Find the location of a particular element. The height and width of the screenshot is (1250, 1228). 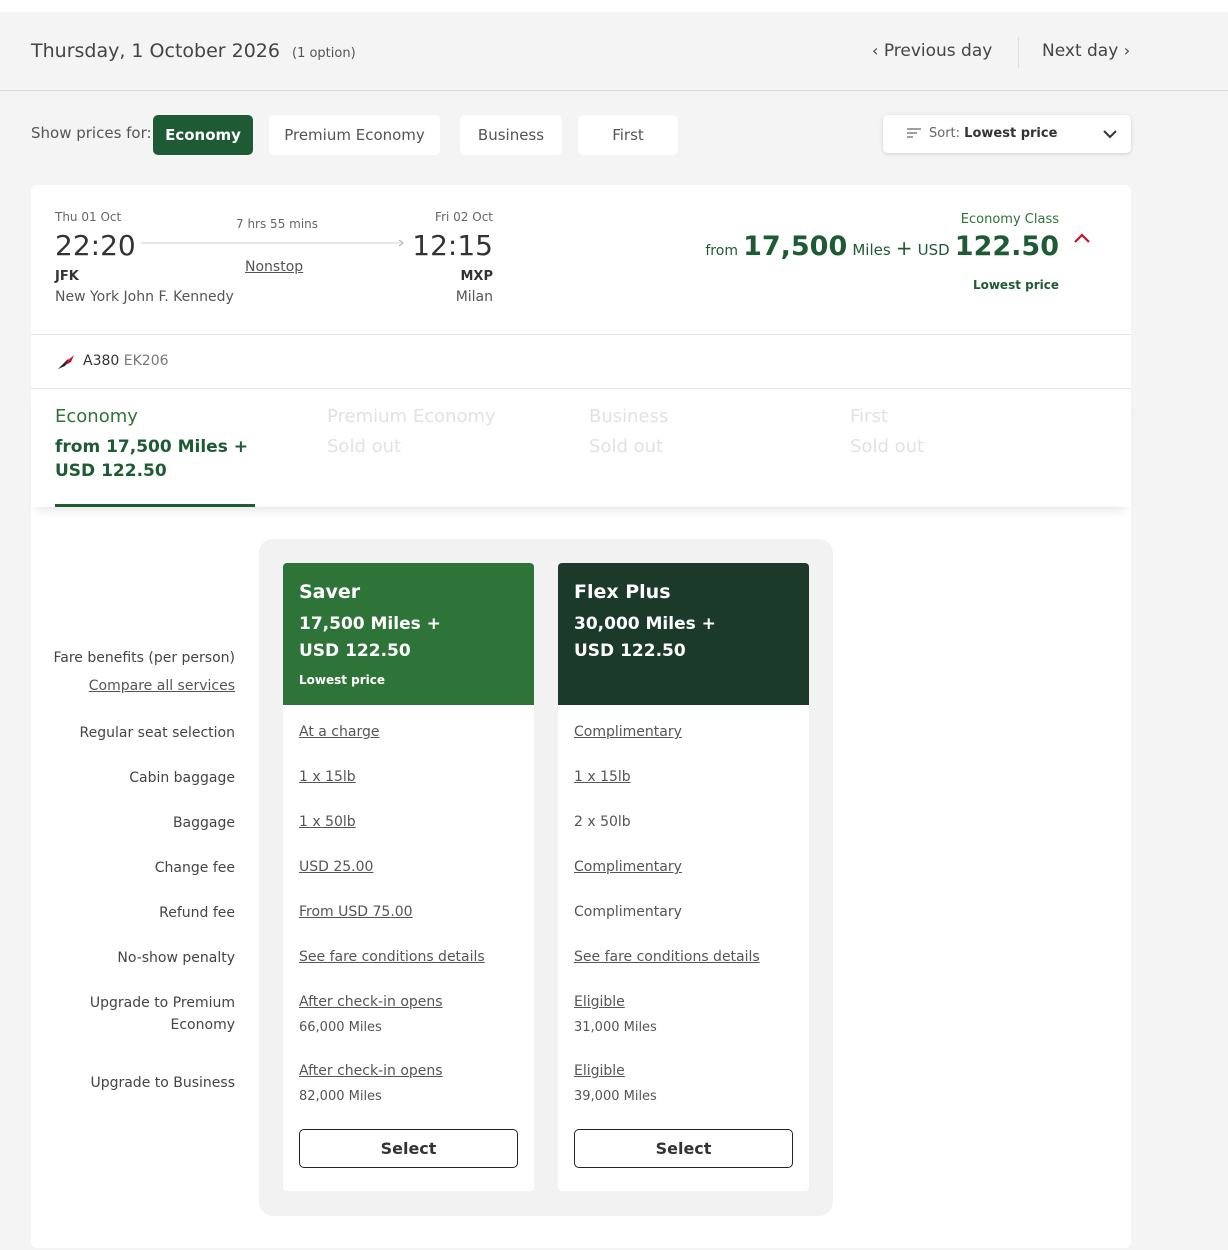

date-title: Thursday, 1 October 2026 (1 option) is located at coordinates (193, 51).